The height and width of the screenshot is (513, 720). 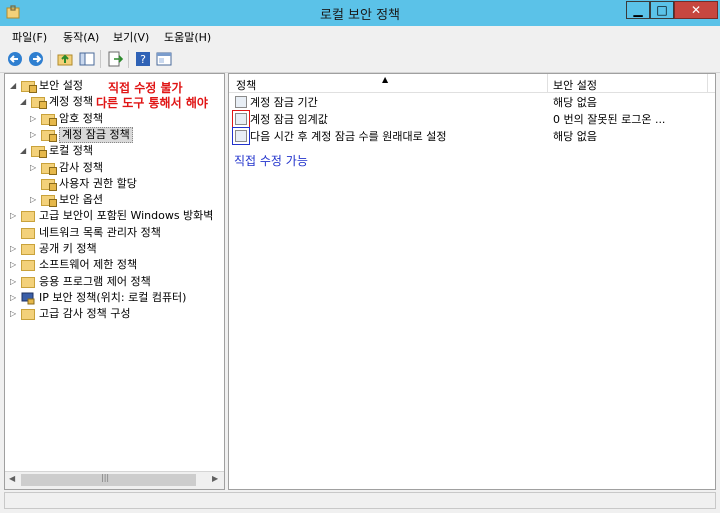 What do you see at coordinates (114, 249) in the screenshot?
I see `tree-item: ▷ 공개 키 정책` at bounding box center [114, 249].